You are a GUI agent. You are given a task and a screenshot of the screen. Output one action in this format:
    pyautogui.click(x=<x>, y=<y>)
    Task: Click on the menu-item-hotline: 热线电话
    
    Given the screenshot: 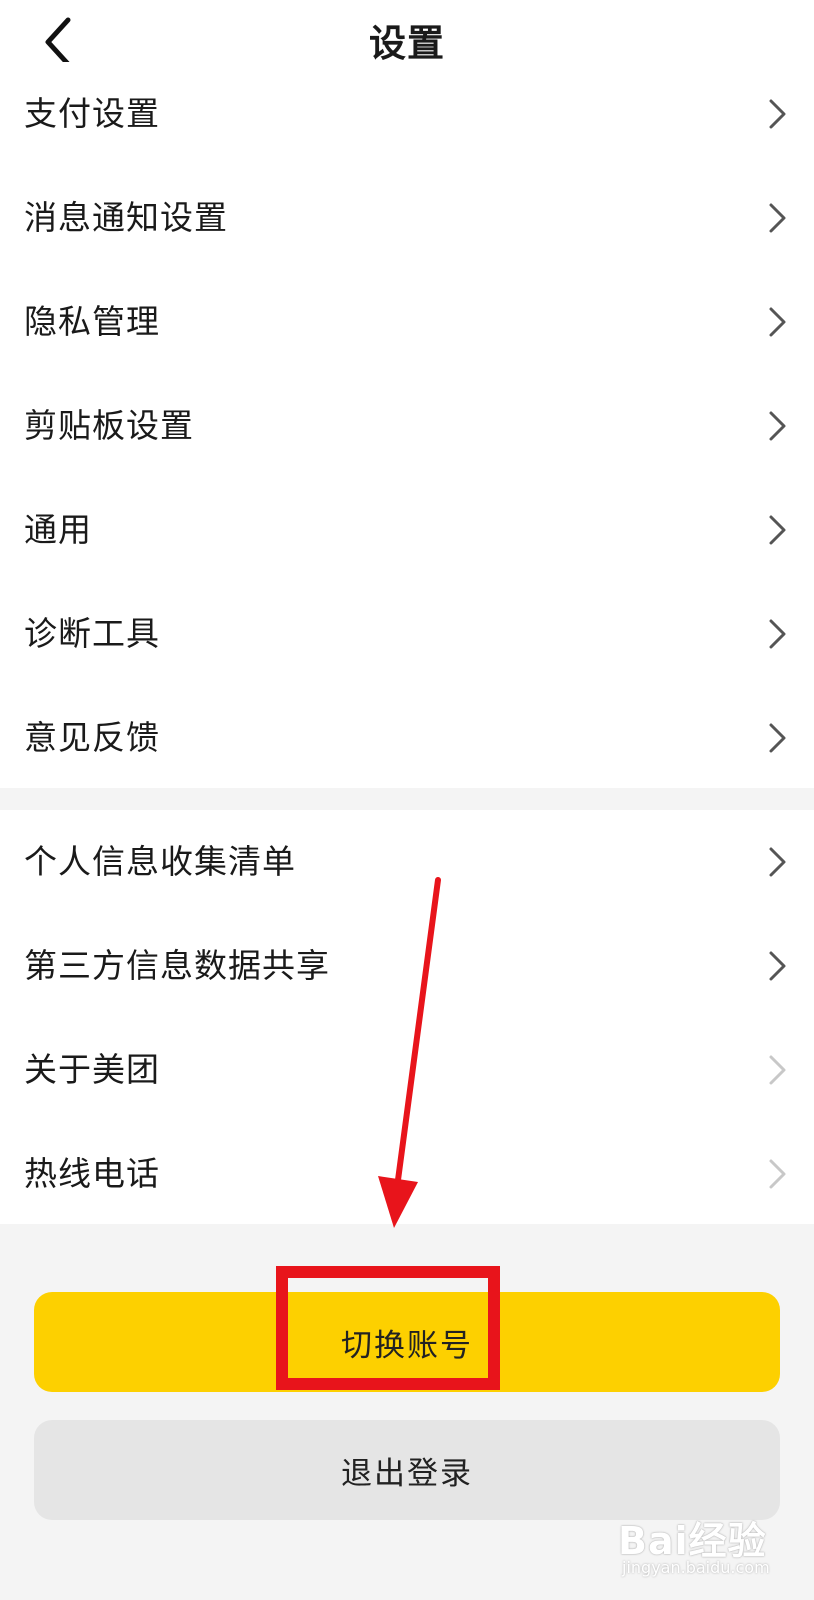 What is the action you would take?
    pyautogui.click(x=407, y=1174)
    